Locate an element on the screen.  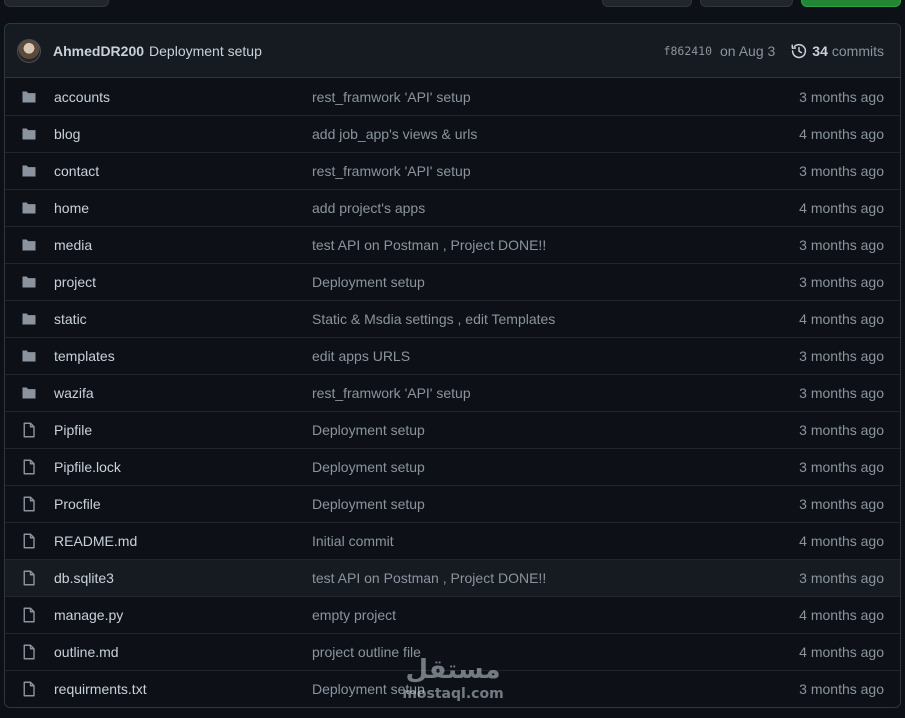
file-row: templates edit apps URLS 3 months ago is located at coordinates (452, 355).